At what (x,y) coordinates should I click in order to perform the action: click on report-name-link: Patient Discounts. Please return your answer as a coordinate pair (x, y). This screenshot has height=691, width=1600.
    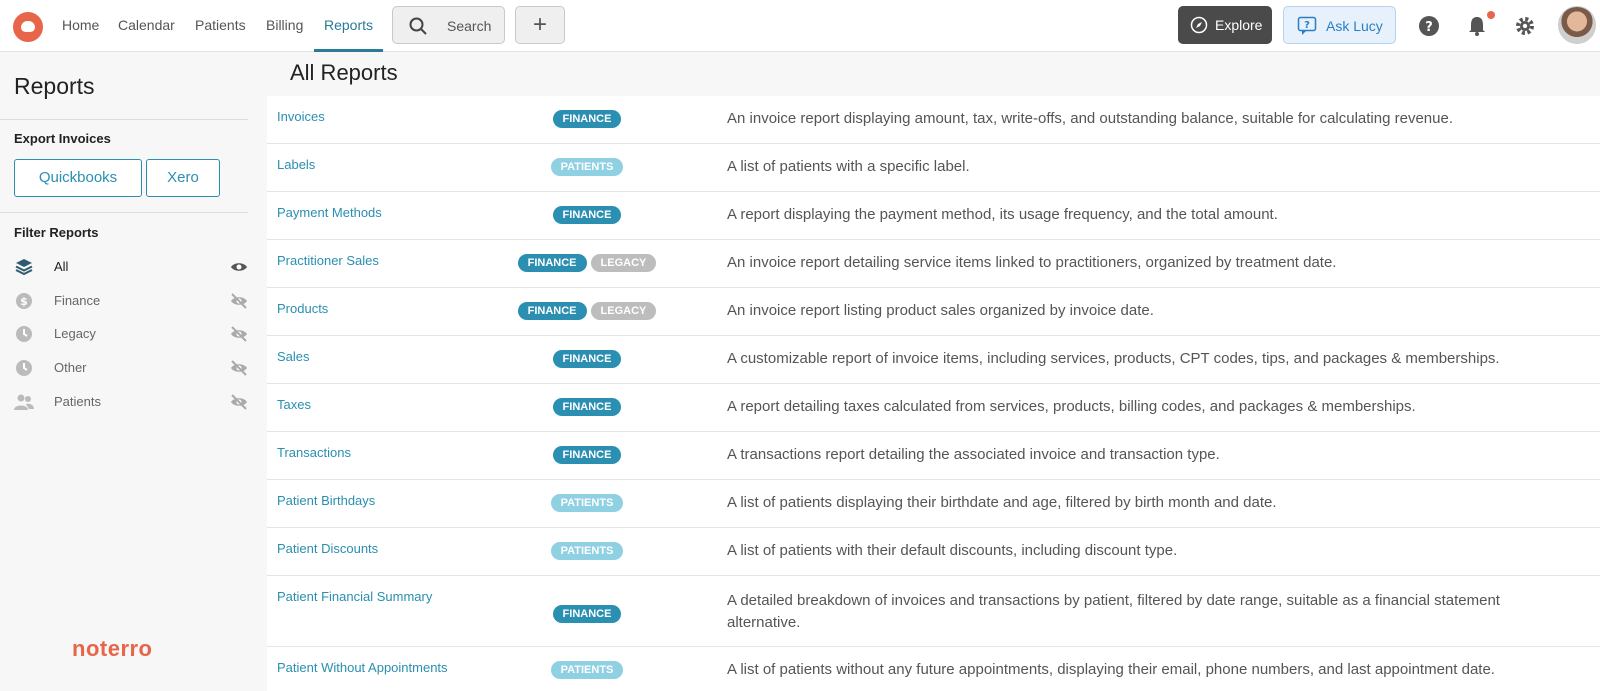
    Looking at the image, I should click on (327, 548).